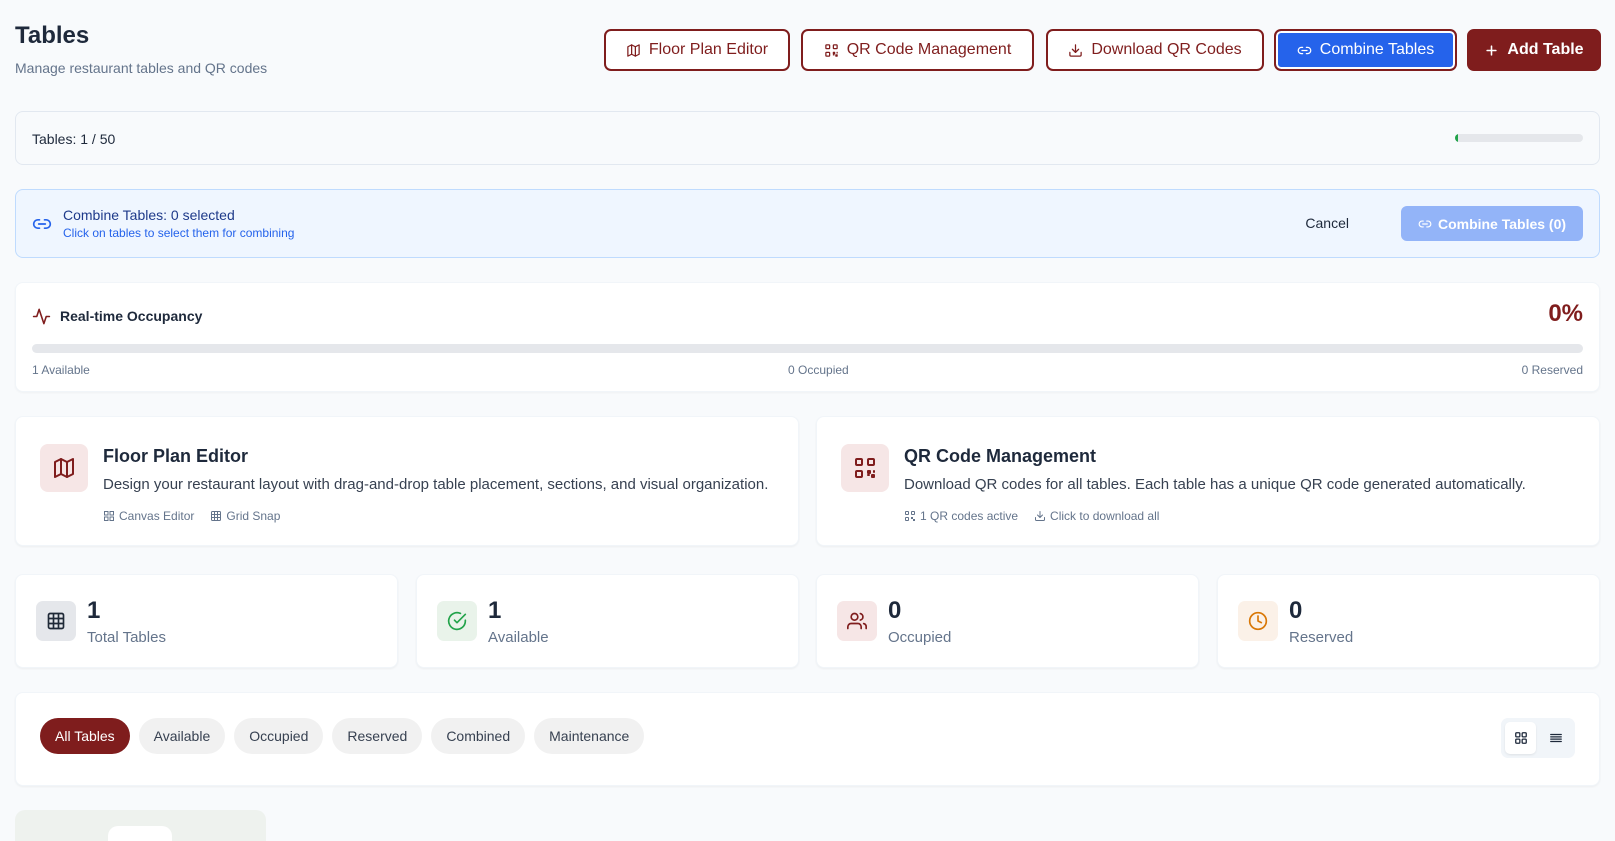  I want to click on table-count-progress-fill, so click(1456, 138).